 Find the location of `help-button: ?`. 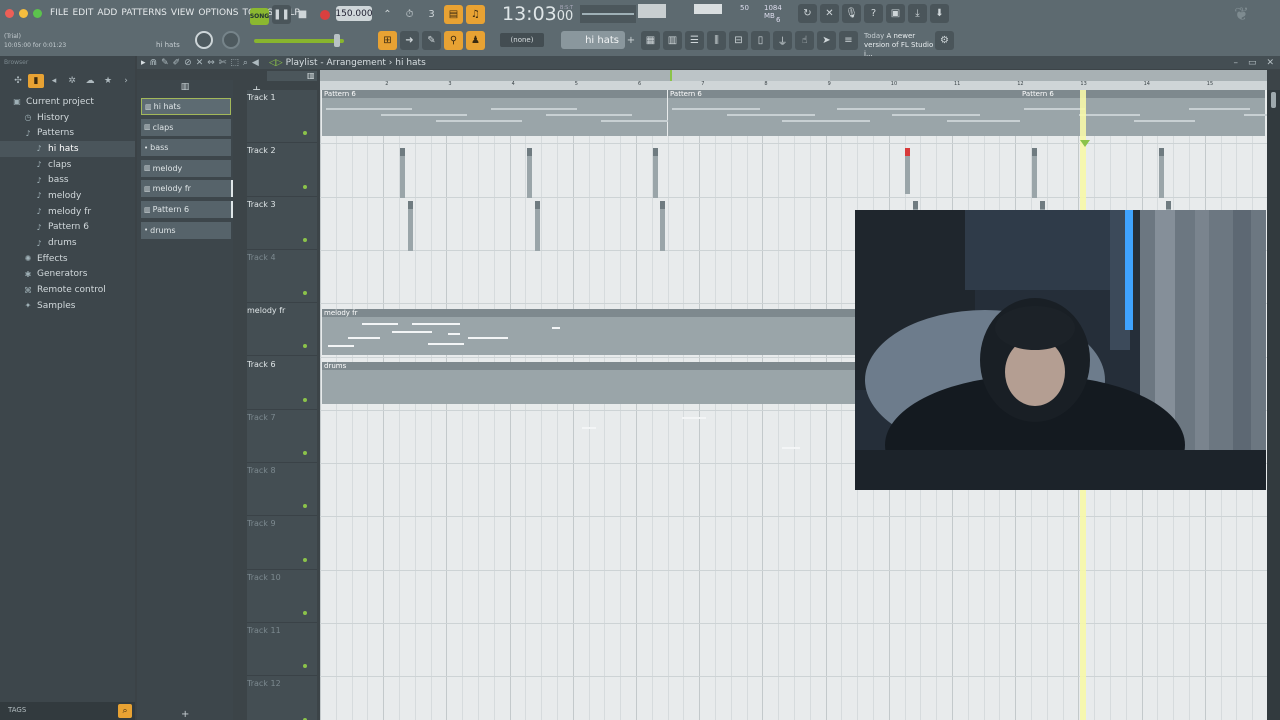

help-button: ? is located at coordinates (873, 13).